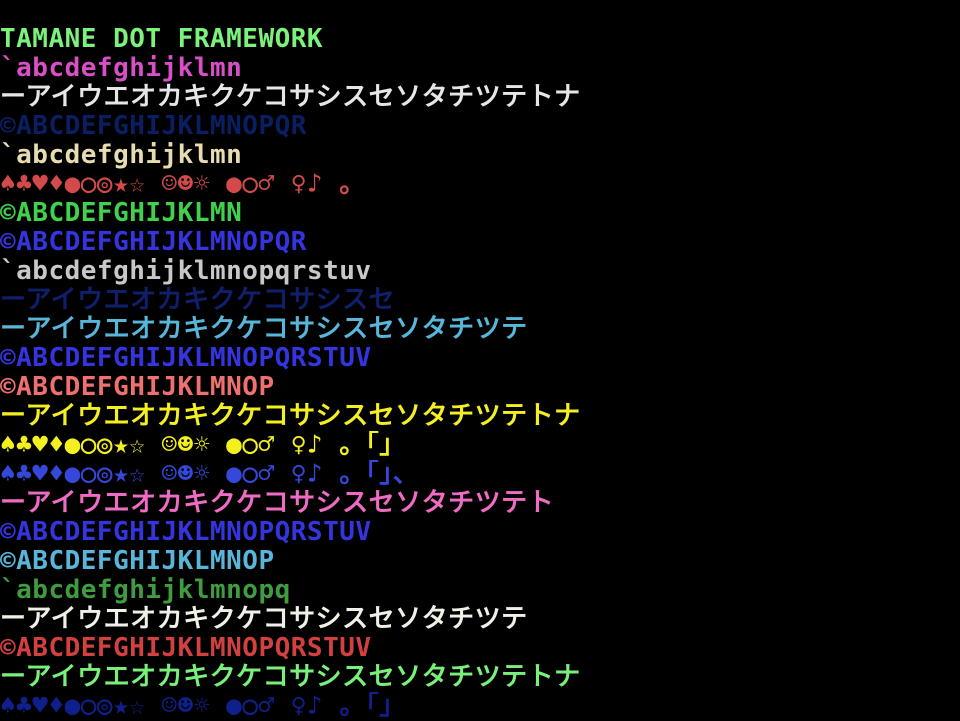  What do you see at coordinates (186, 271) in the screenshot?
I see `text-line-9: `abcdefghijklmnopqrstuv` at bounding box center [186, 271].